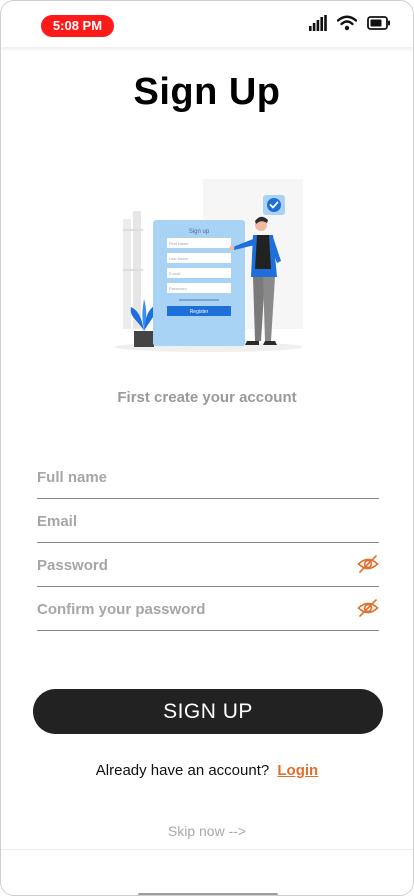  What do you see at coordinates (199, 312) in the screenshot?
I see `card-register: Register` at bounding box center [199, 312].